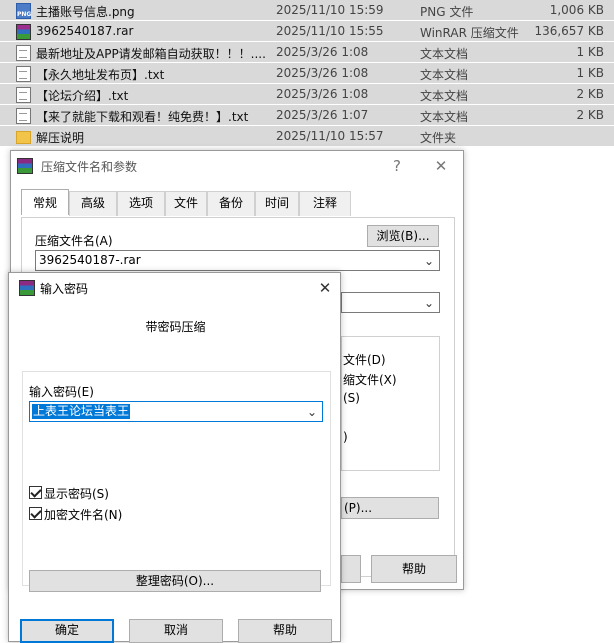 The width and height of the screenshot is (614, 643). What do you see at coordinates (176, 631) in the screenshot?
I see `cancel-button: 取消` at bounding box center [176, 631].